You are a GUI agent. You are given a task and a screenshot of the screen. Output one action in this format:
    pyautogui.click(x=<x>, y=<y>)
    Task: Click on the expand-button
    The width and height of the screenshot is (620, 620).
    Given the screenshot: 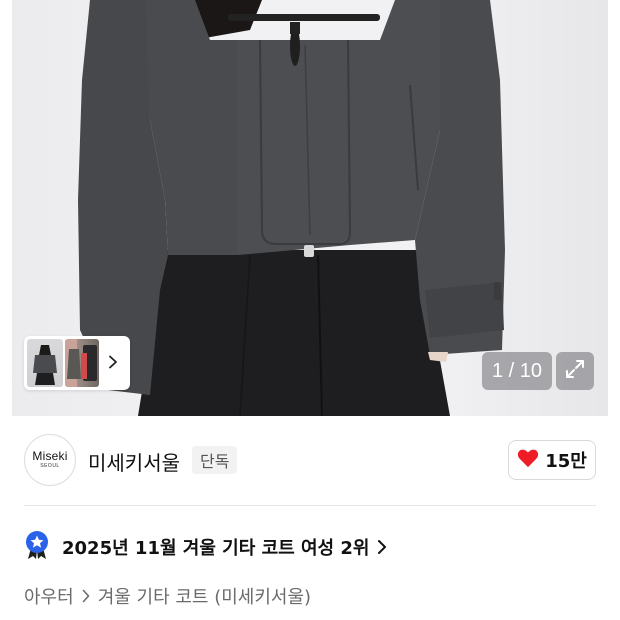 What is the action you would take?
    pyautogui.click(x=575, y=371)
    